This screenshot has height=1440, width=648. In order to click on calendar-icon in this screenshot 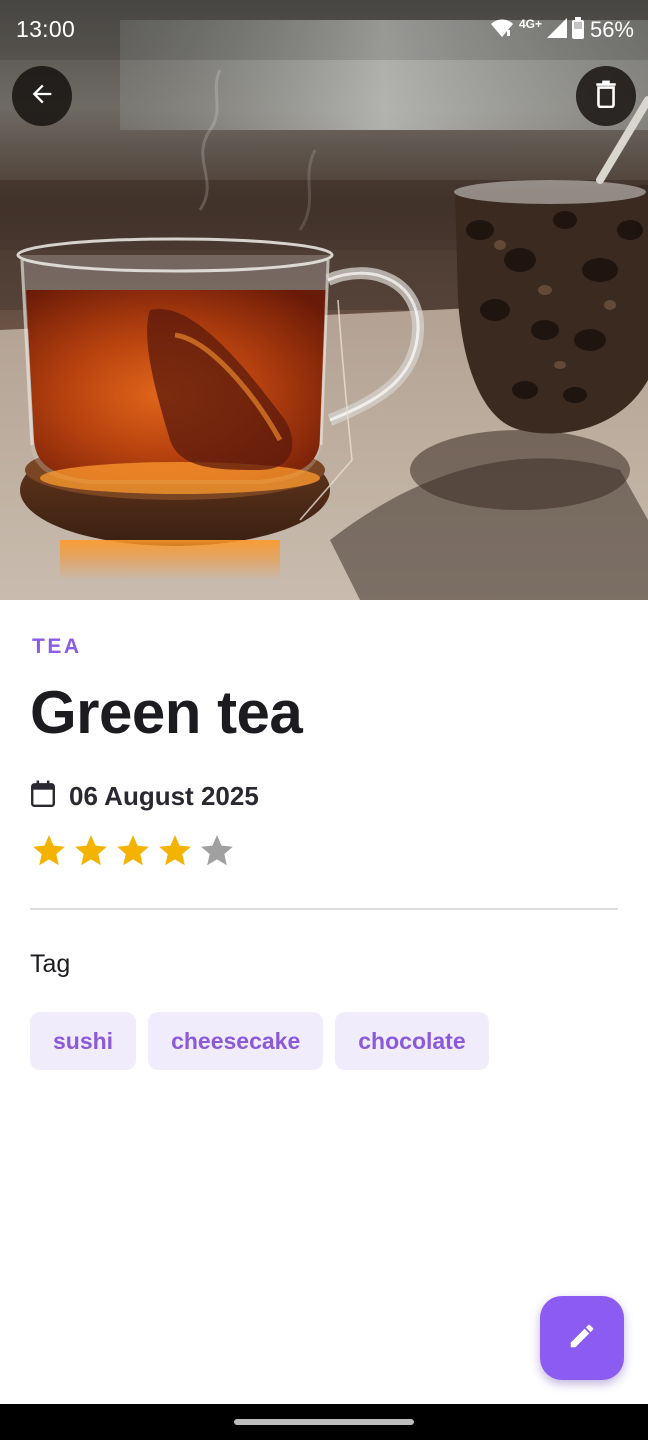, I will do `click(43, 796)`.